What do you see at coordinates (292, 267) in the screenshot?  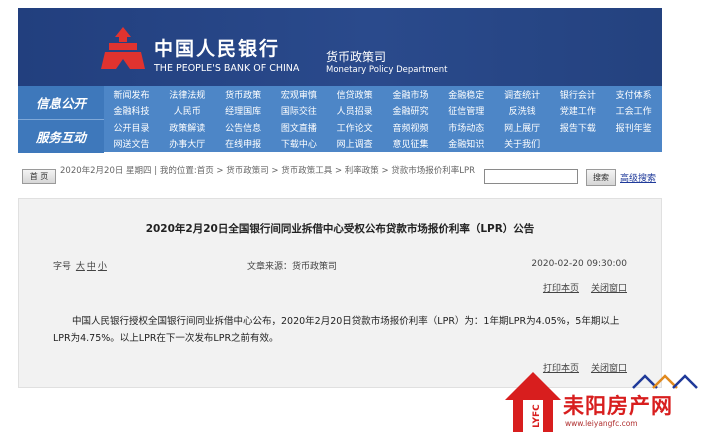 I see `article-source: 文章来源：货币政策司` at bounding box center [292, 267].